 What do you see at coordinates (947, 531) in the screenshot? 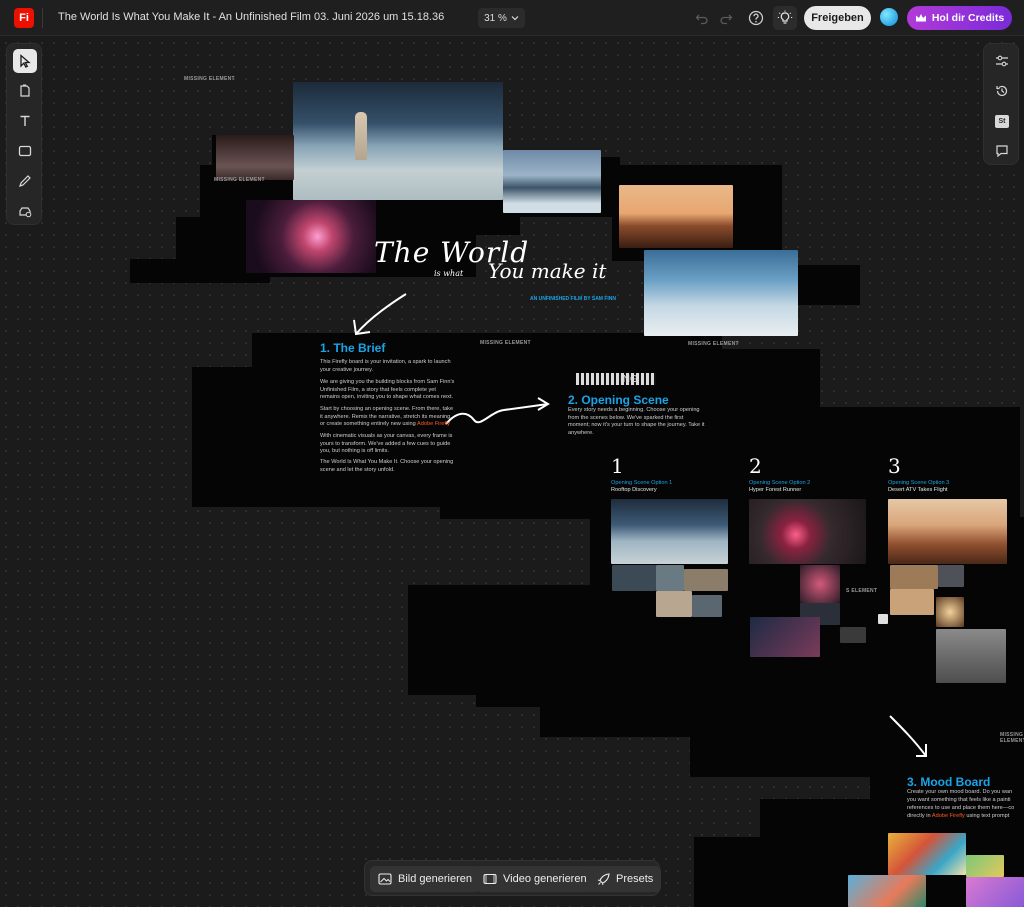
I see `option-3-image` at bounding box center [947, 531].